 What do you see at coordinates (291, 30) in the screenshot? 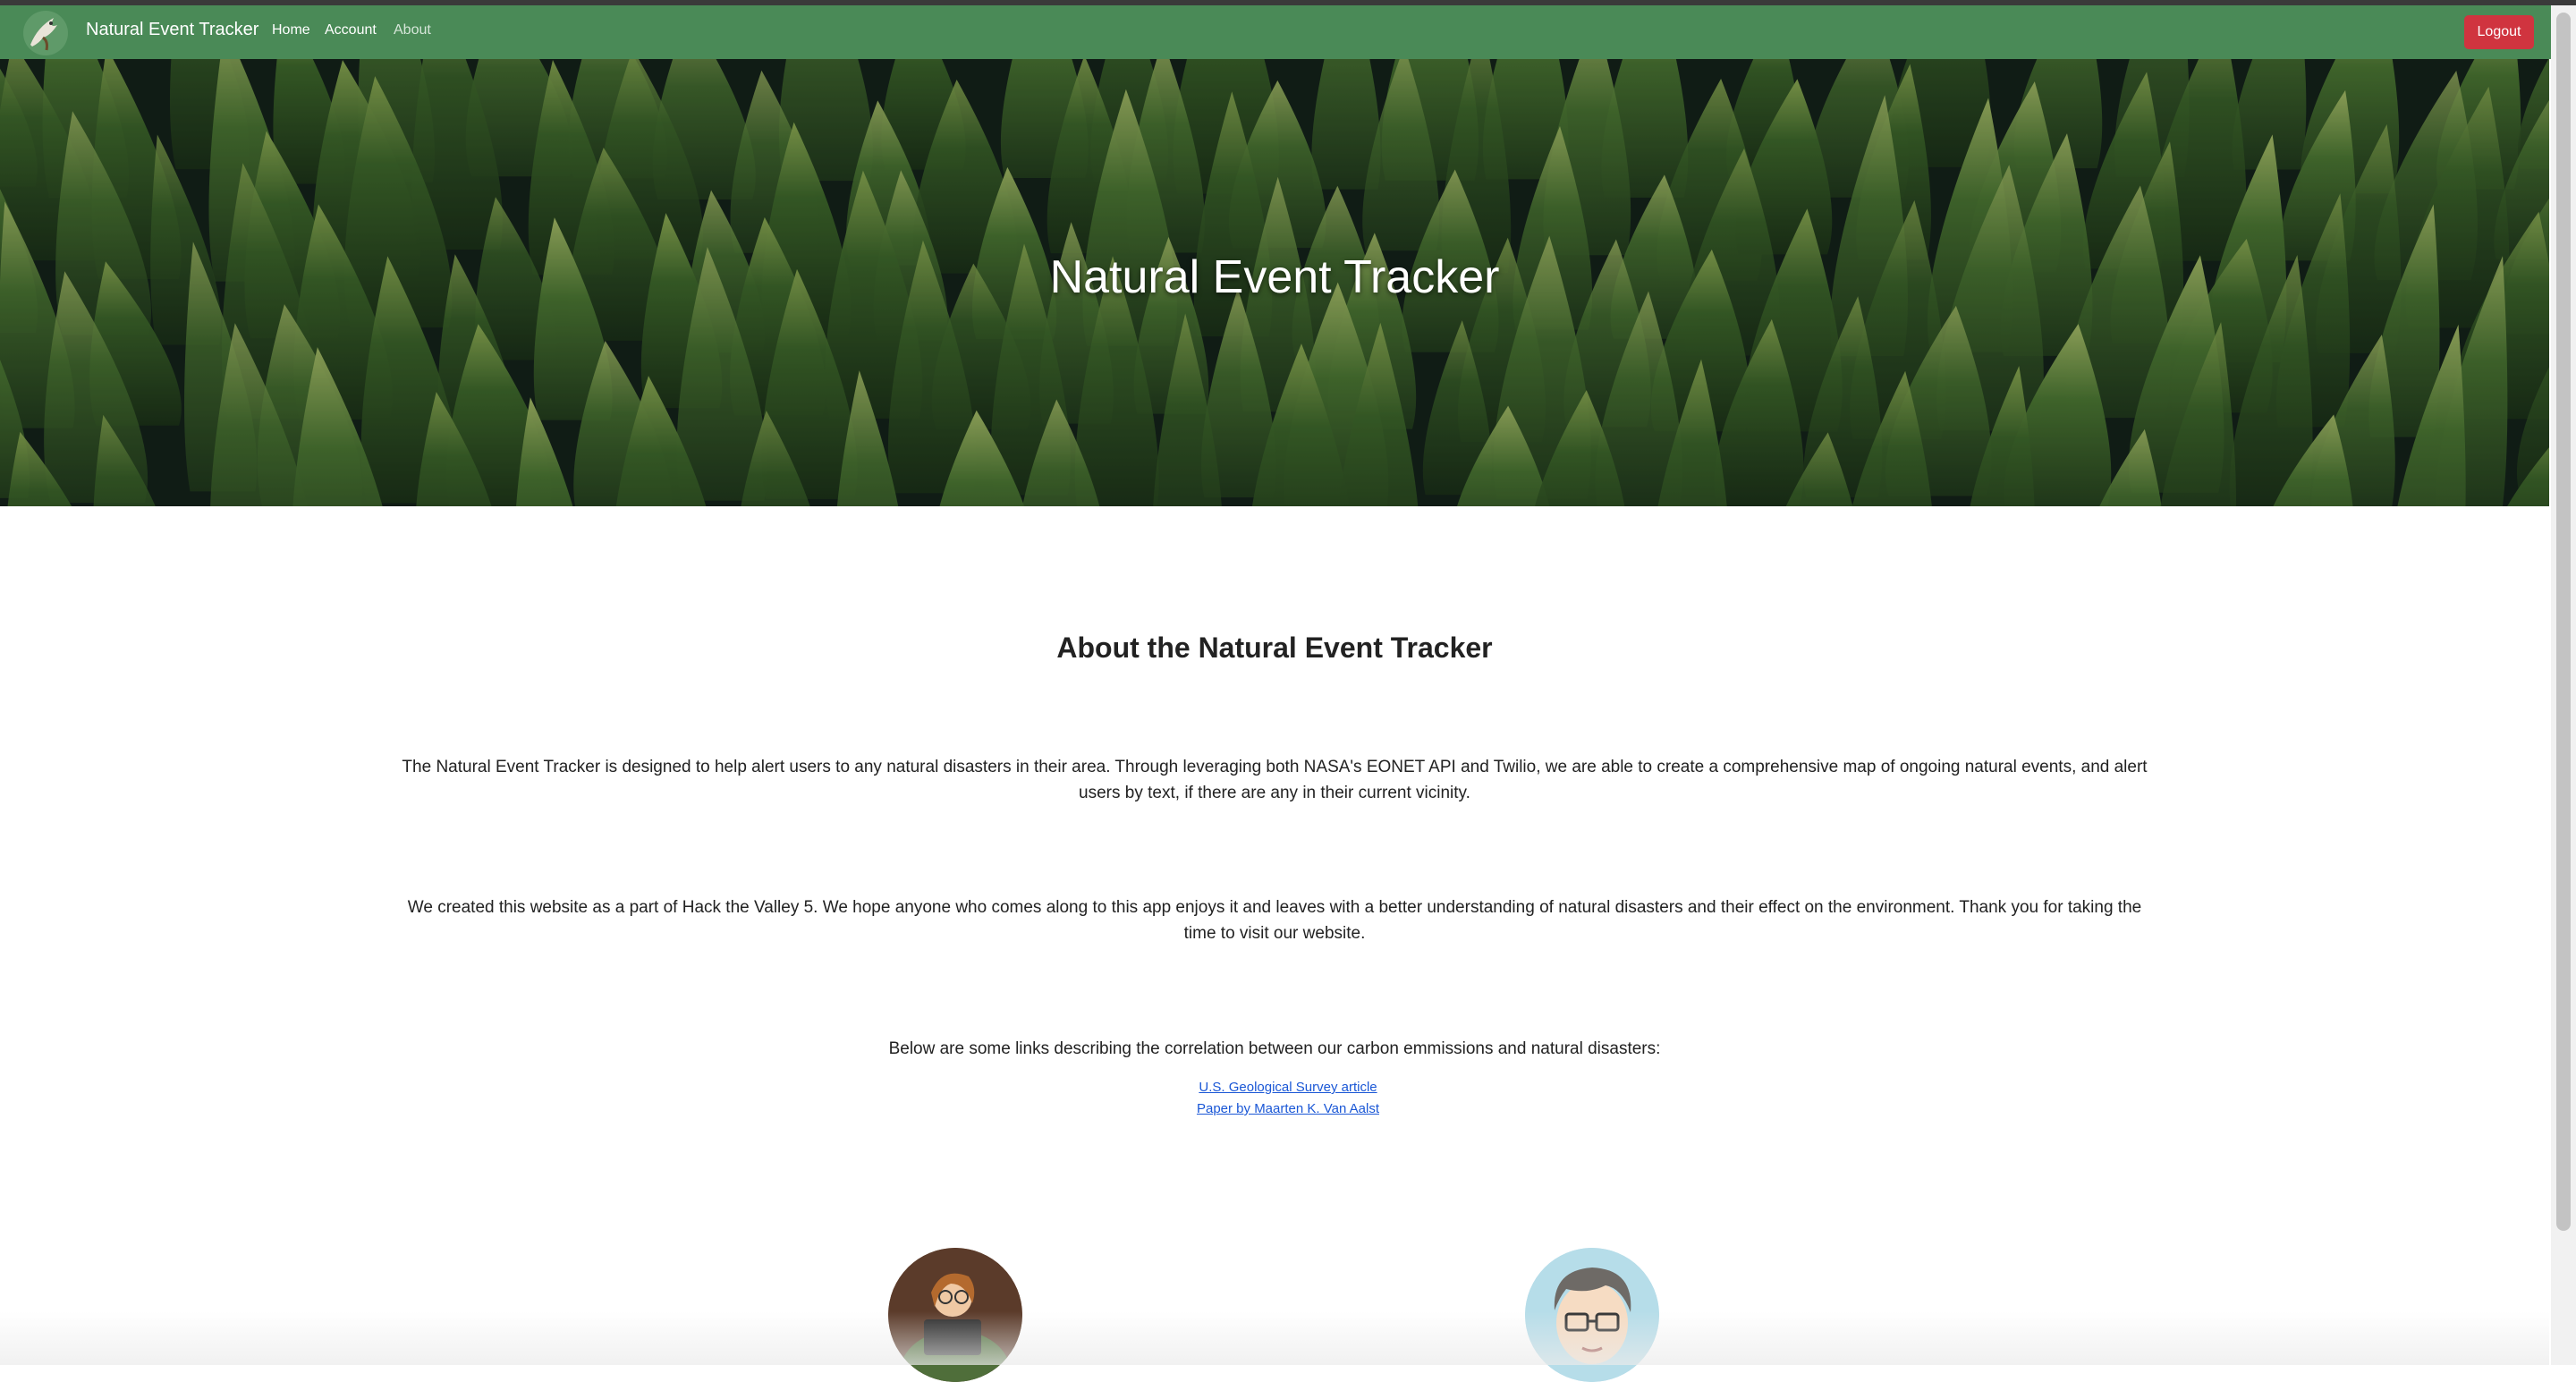
I see `nav-home-link: Home` at bounding box center [291, 30].